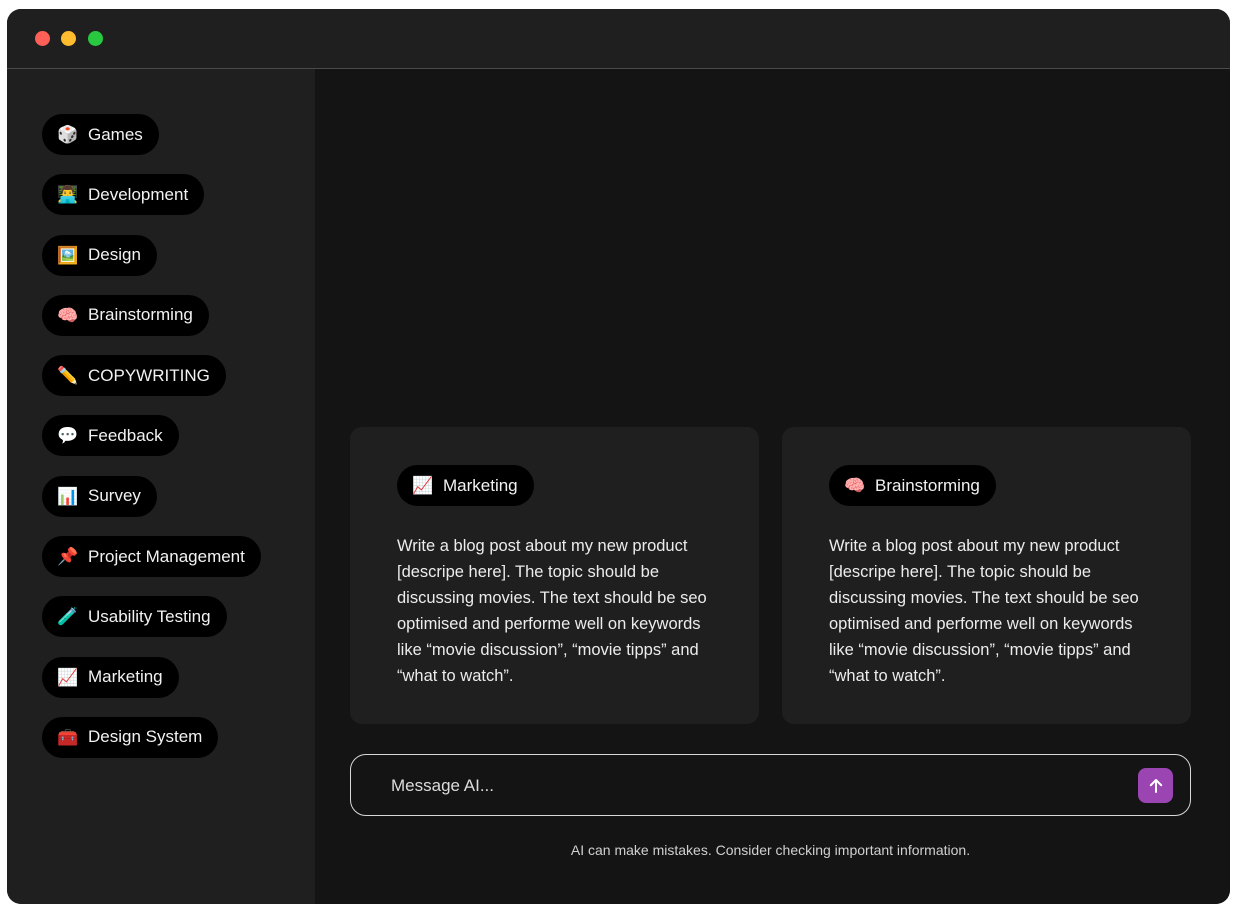 The image size is (1236, 910). I want to click on card-tag-label: Brainstorming, so click(927, 485).